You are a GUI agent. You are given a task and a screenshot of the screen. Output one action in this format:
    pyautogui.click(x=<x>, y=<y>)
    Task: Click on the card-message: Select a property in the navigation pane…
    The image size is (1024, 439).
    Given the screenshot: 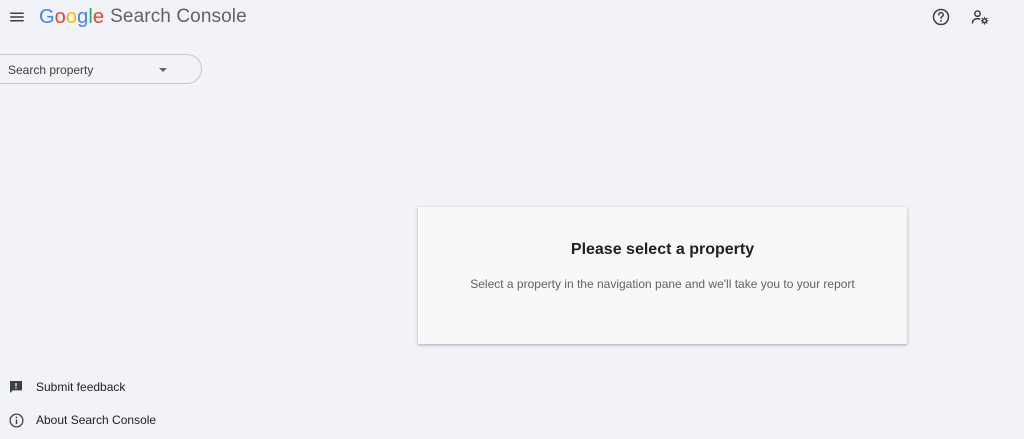 What is the action you would take?
    pyautogui.click(x=662, y=284)
    